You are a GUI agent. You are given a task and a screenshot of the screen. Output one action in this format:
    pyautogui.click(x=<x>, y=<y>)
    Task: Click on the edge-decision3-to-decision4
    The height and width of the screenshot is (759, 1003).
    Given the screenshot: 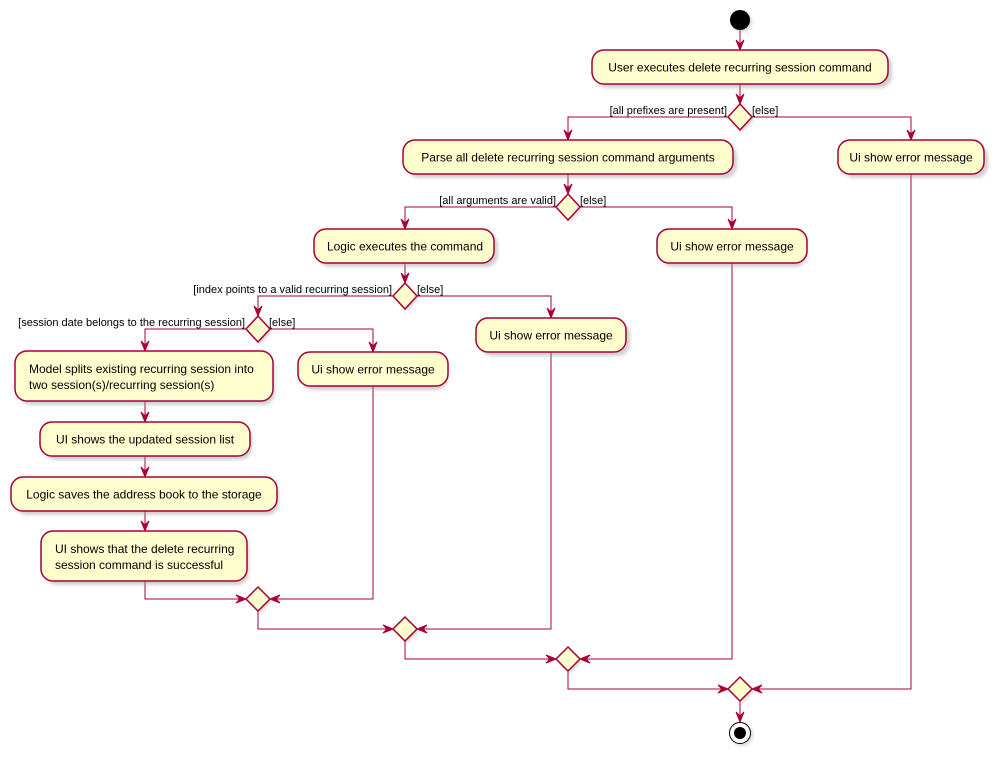 What is the action you would take?
    pyautogui.click(x=325, y=305)
    